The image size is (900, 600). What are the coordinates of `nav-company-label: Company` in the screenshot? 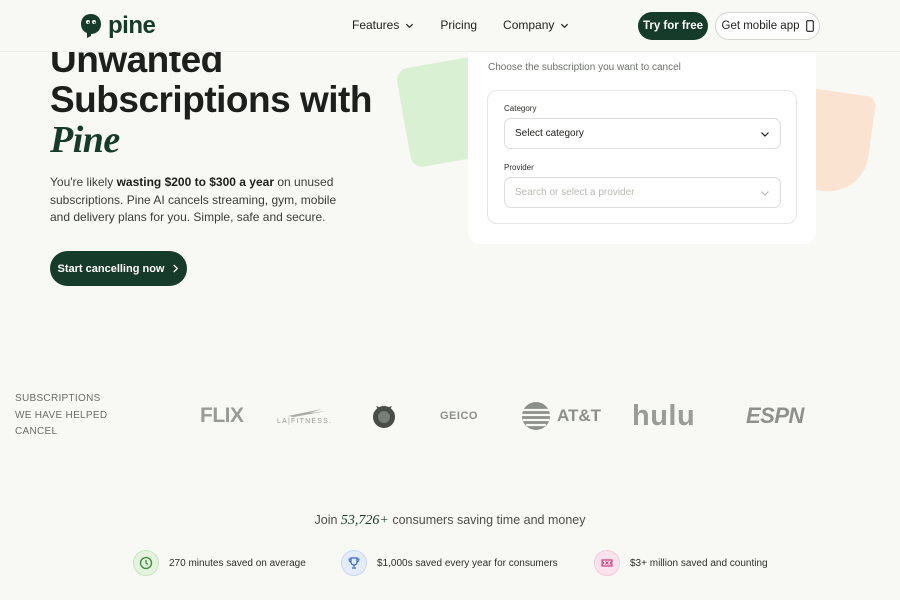 It's located at (529, 25).